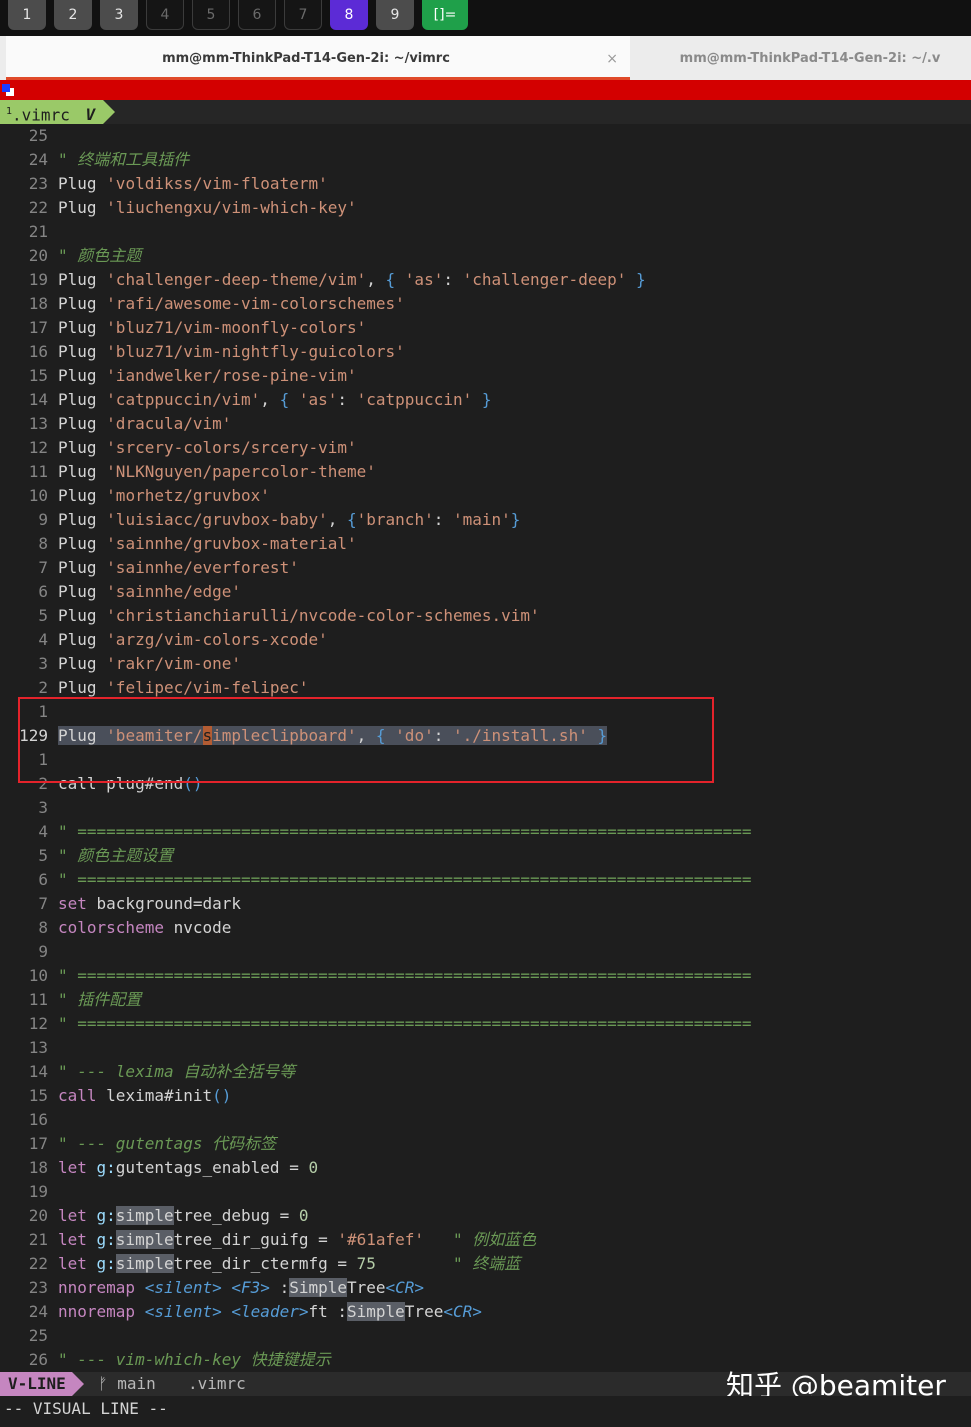 This screenshot has width=971, height=1427. What do you see at coordinates (485, 568) in the screenshot?
I see `code-line: 7 Plug 'sainnhe/everforest'` at bounding box center [485, 568].